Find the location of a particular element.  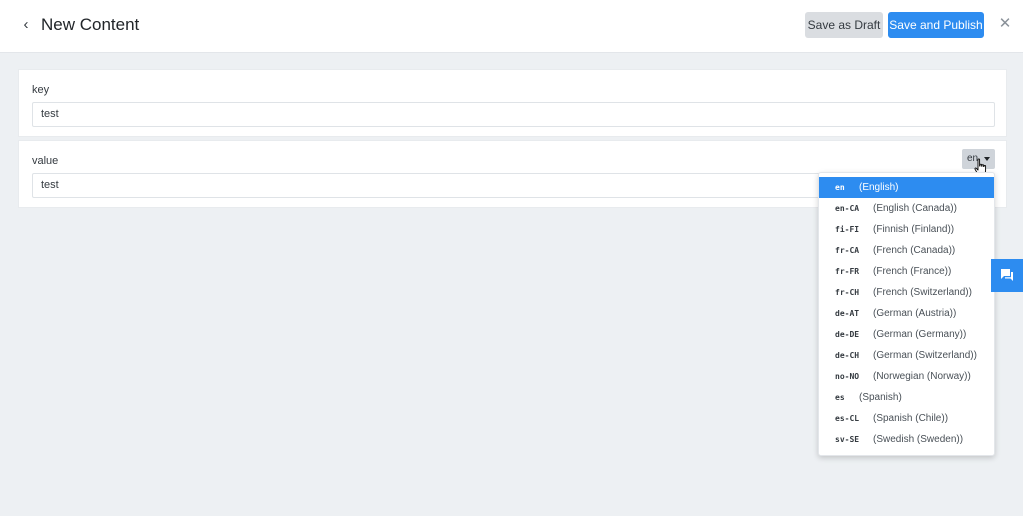

locale-name: (German (Austria)) is located at coordinates (915, 313).